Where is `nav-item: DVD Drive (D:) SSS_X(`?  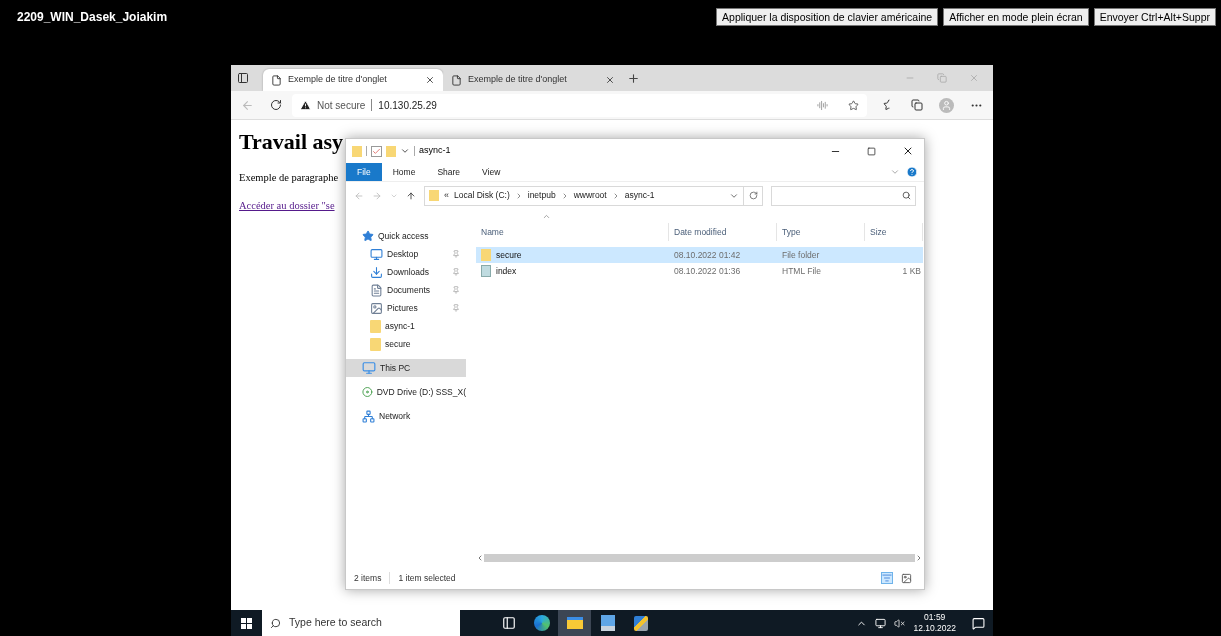
nav-item: DVD Drive (D:) SSS_X( is located at coordinates (406, 392).